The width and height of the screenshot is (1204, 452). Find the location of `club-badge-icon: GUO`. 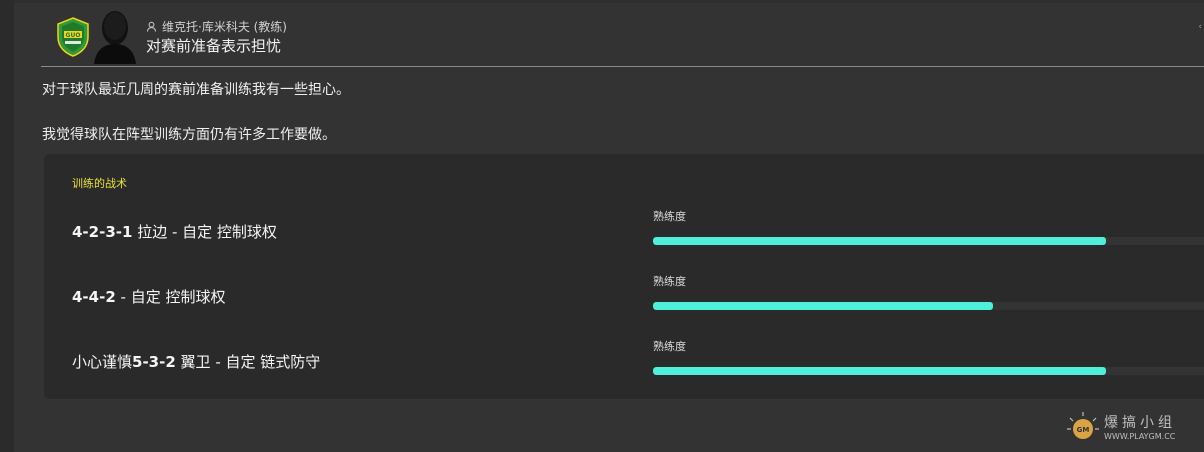

club-badge-icon: GUO is located at coordinates (73, 37).